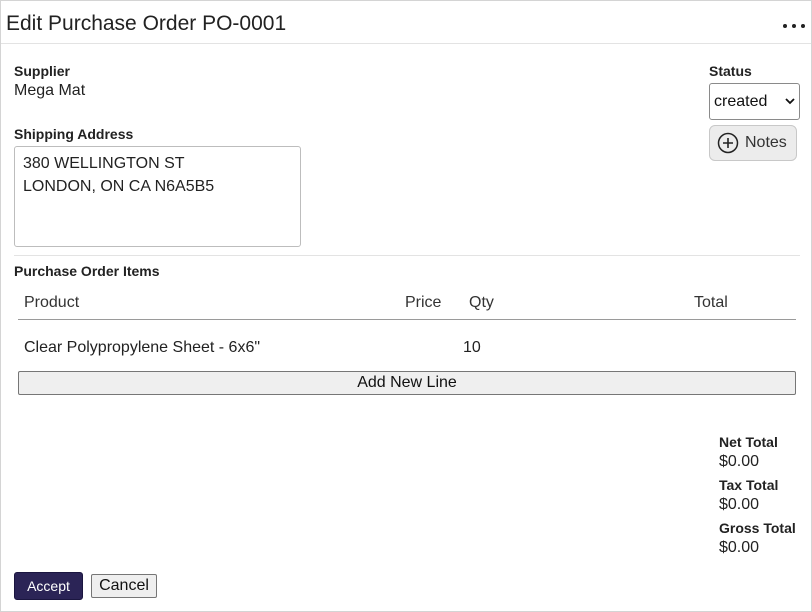  What do you see at coordinates (50, 90) in the screenshot?
I see `supplier-value: Mega Mat` at bounding box center [50, 90].